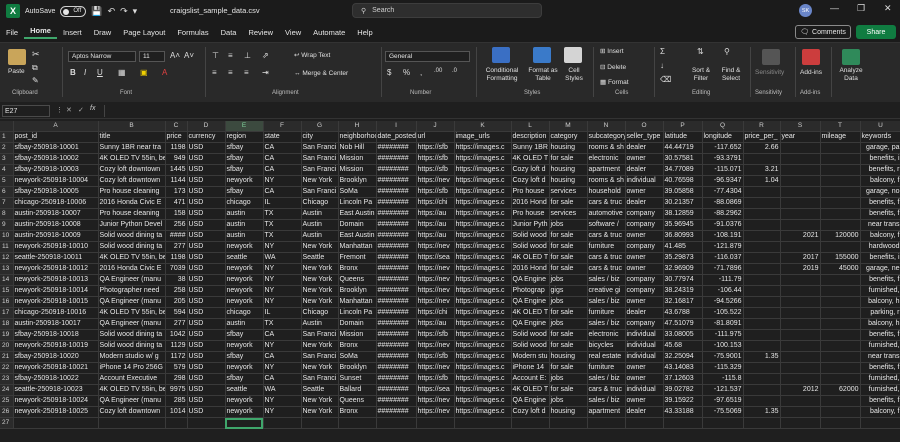 This screenshot has height=442, width=900. I want to click on cell: balcony, h, so click(880, 324).